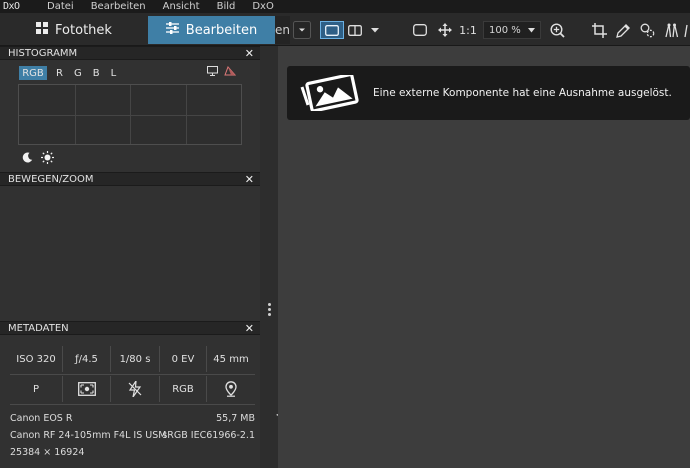 The width and height of the screenshot is (690, 468). Describe the element at coordinates (208, 435) in the screenshot. I see `color-profile: sRGB IEC61966-2.1` at that location.